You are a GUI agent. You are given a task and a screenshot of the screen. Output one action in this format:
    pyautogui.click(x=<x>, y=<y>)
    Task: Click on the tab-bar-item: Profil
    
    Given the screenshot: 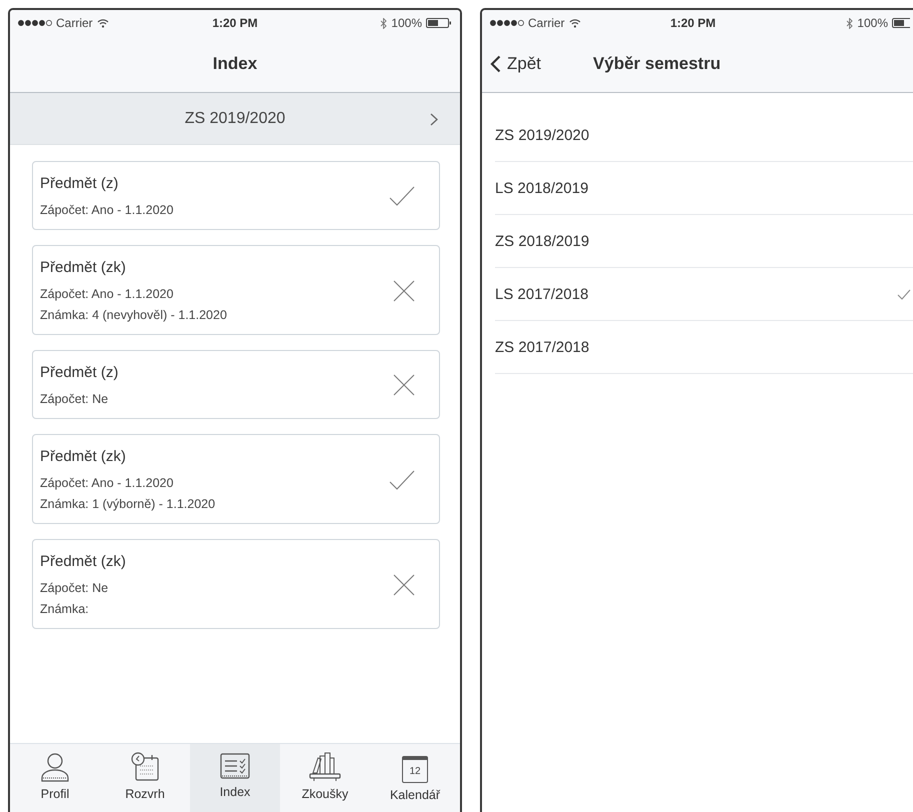 What is the action you would take?
    pyautogui.click(x=55, y=778)
    